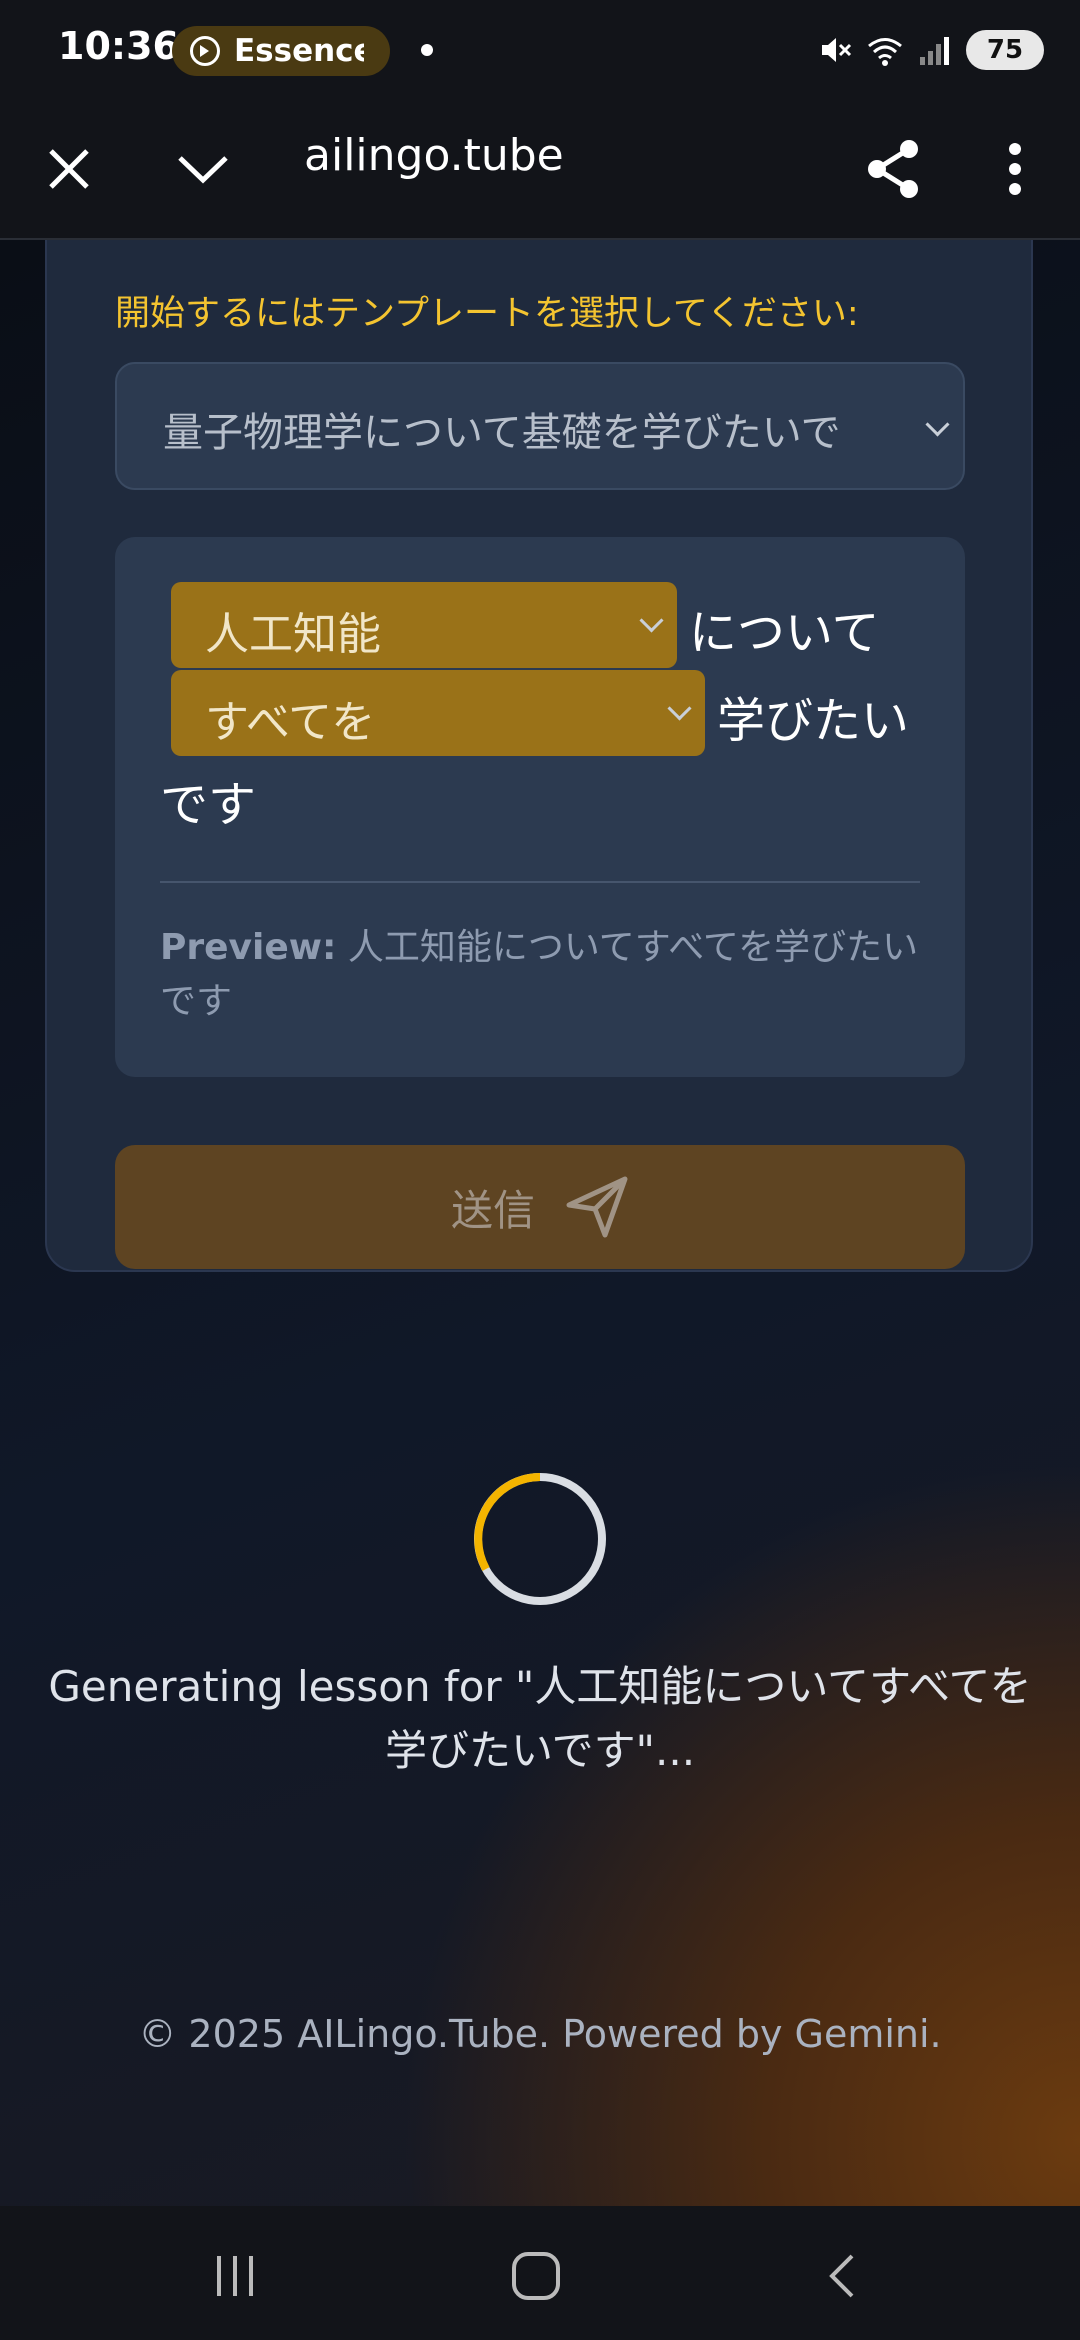  I want to click on preview-label: Preview:, so click(248, 947).